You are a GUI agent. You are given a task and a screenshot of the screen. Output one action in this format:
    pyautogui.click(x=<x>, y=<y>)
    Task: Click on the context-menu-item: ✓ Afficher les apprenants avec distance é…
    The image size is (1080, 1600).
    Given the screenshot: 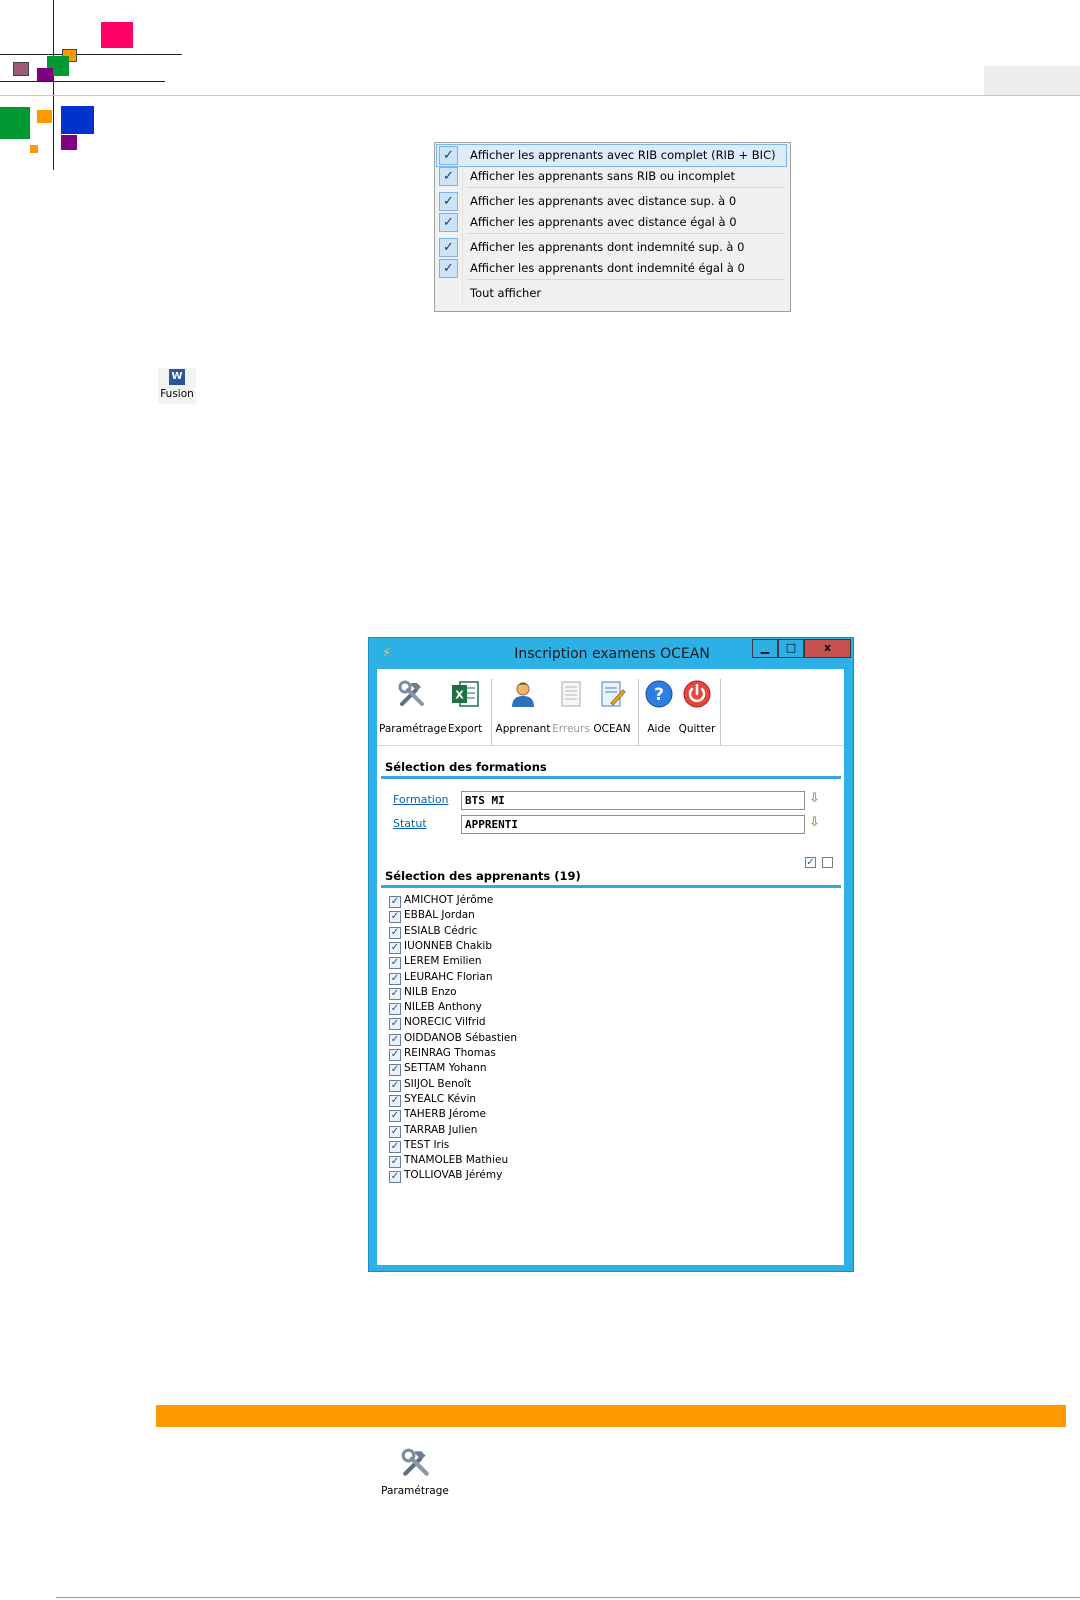 What is the action you would take?
    pyautogui.click(x=611, y=222)
    